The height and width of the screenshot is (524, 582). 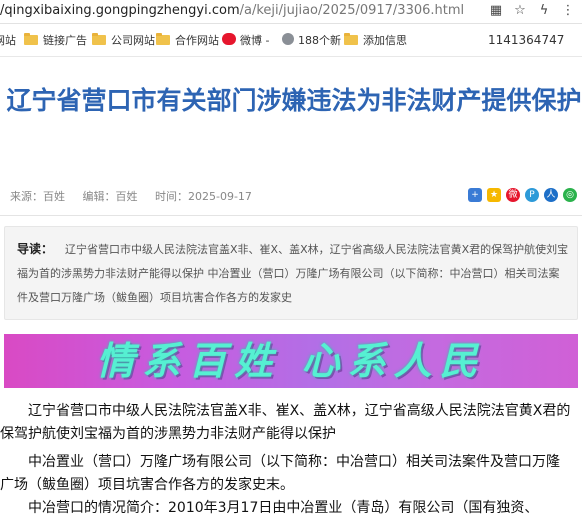 What do you see at coordinates (385, 40) in the screenshot?
I see `bookmark-label: 添加信思` at bounding box center [385, 40].